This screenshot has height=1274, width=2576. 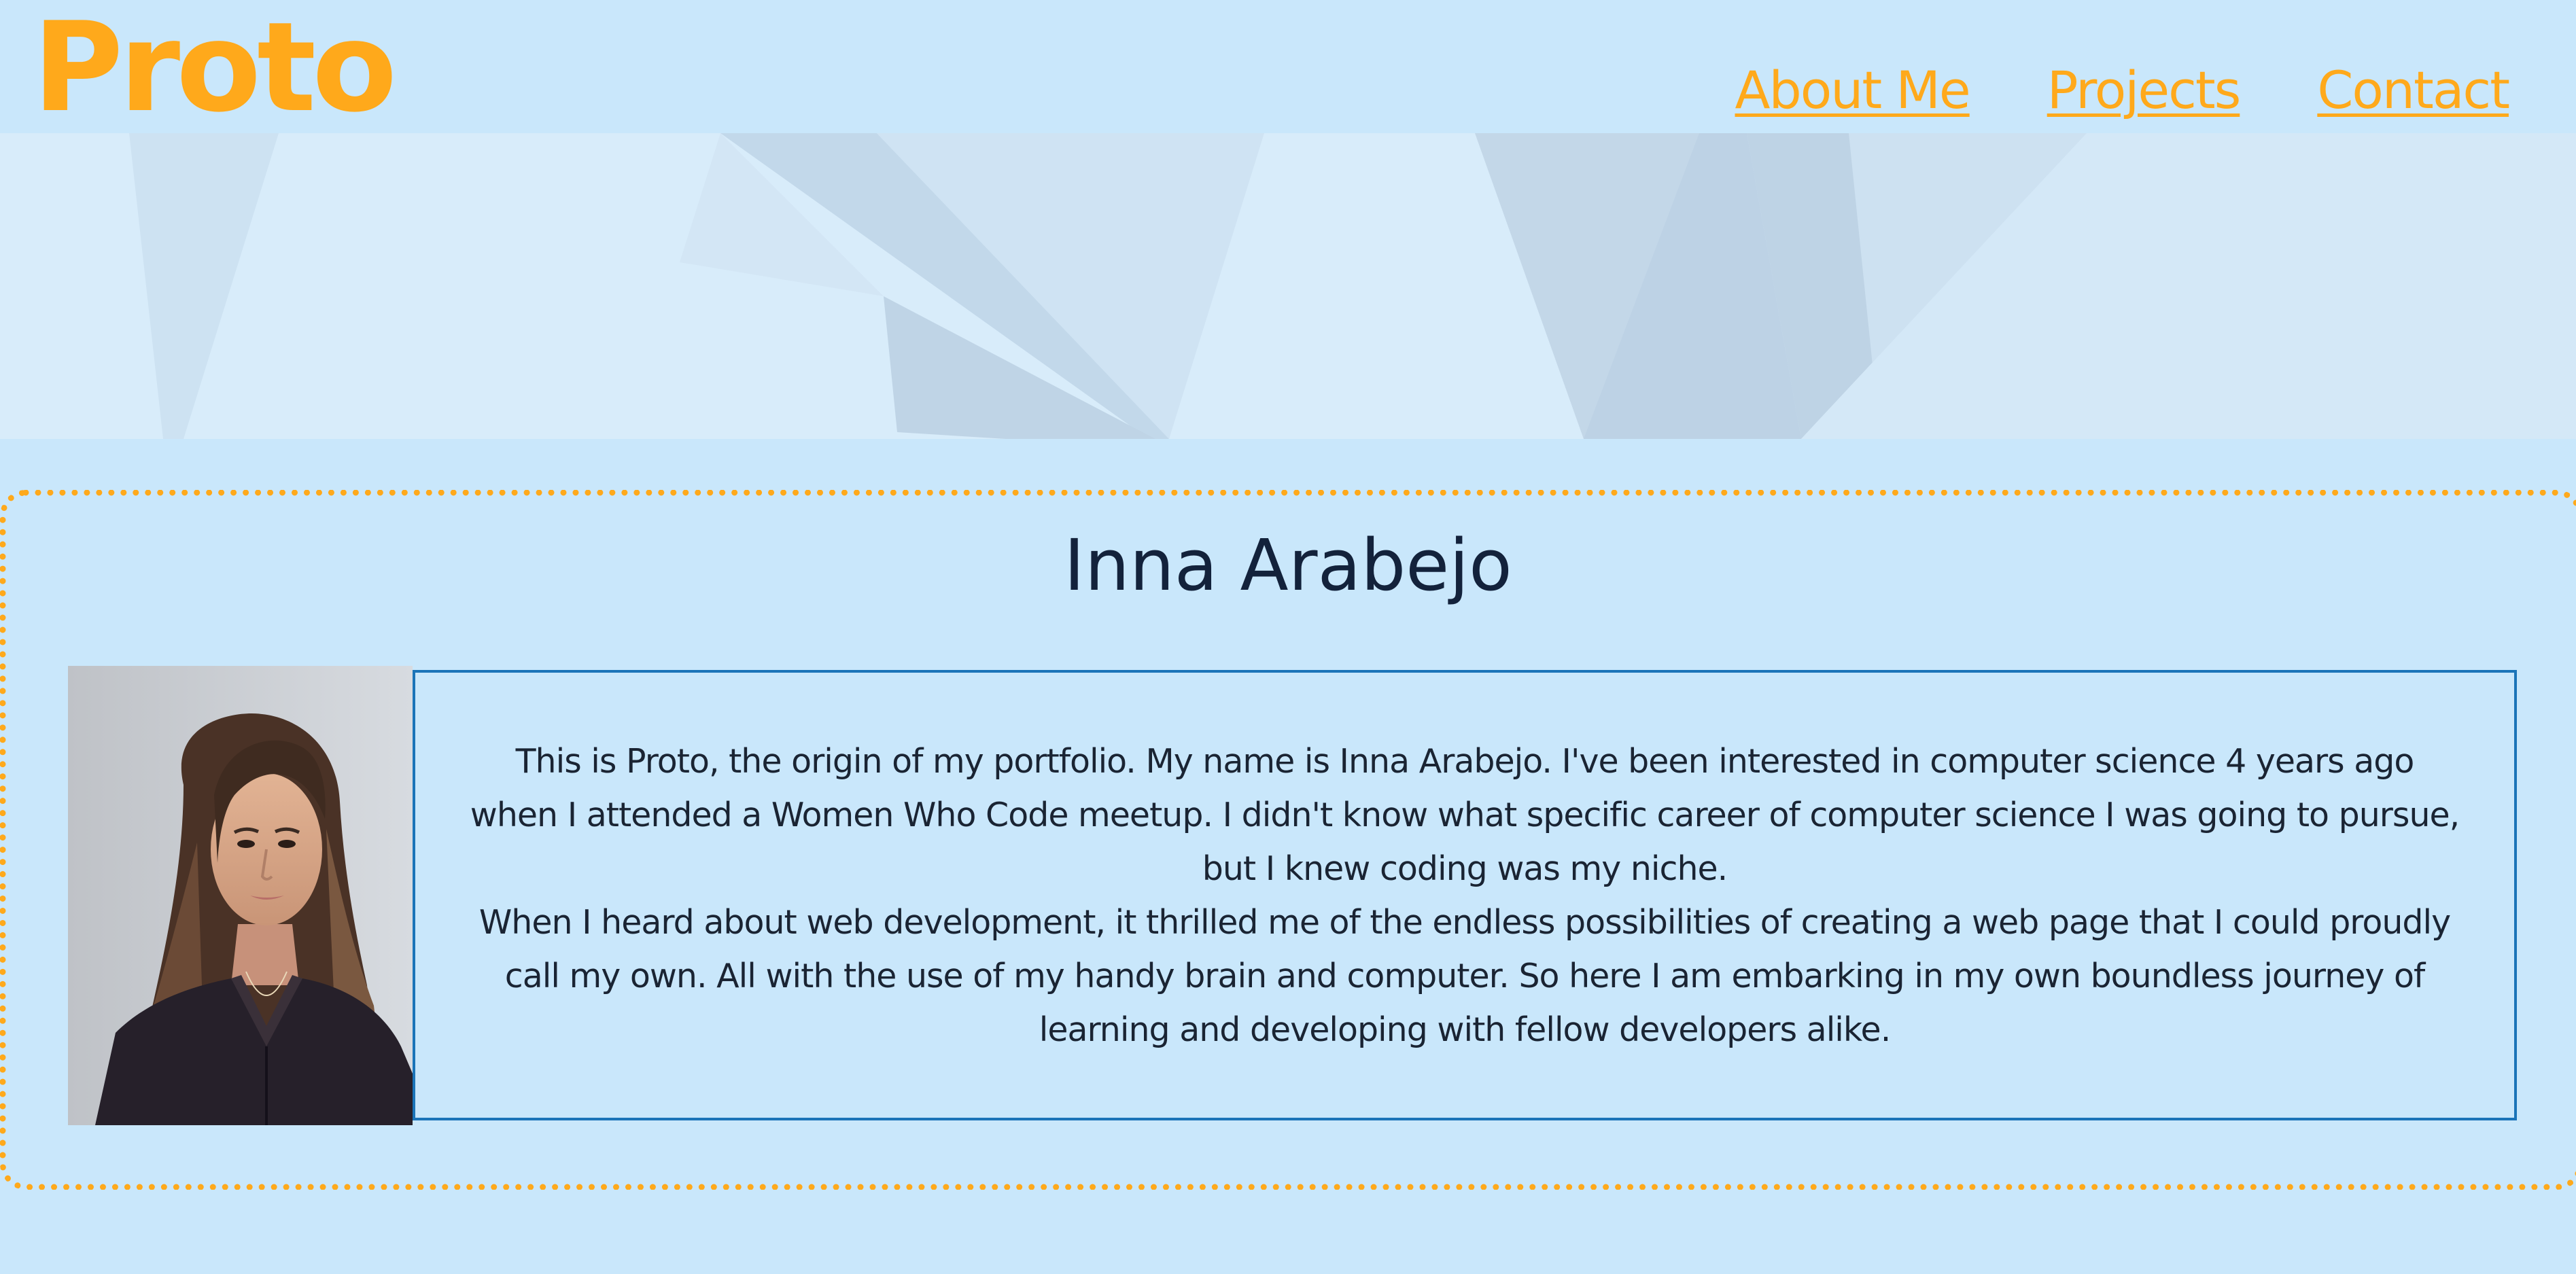 I want to click on portrait-illustration, so click(x=240, y=895).